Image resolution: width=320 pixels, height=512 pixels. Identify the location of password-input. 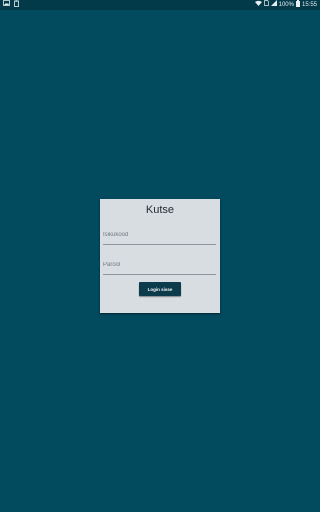
(159, 265).